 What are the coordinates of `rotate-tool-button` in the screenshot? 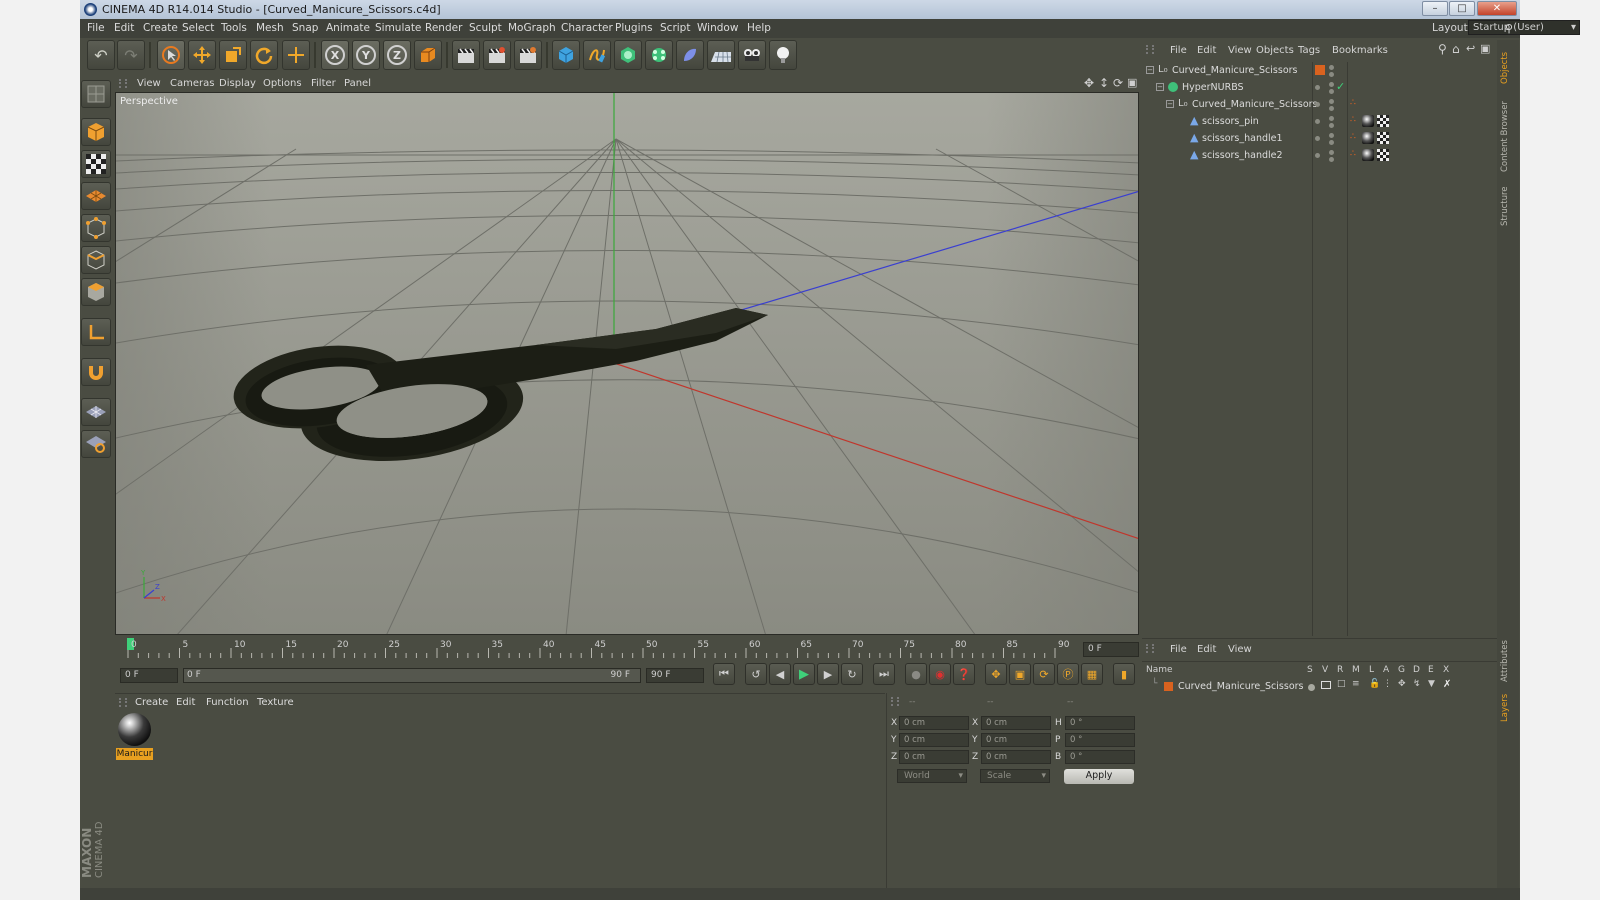 It's located at (264, 55).